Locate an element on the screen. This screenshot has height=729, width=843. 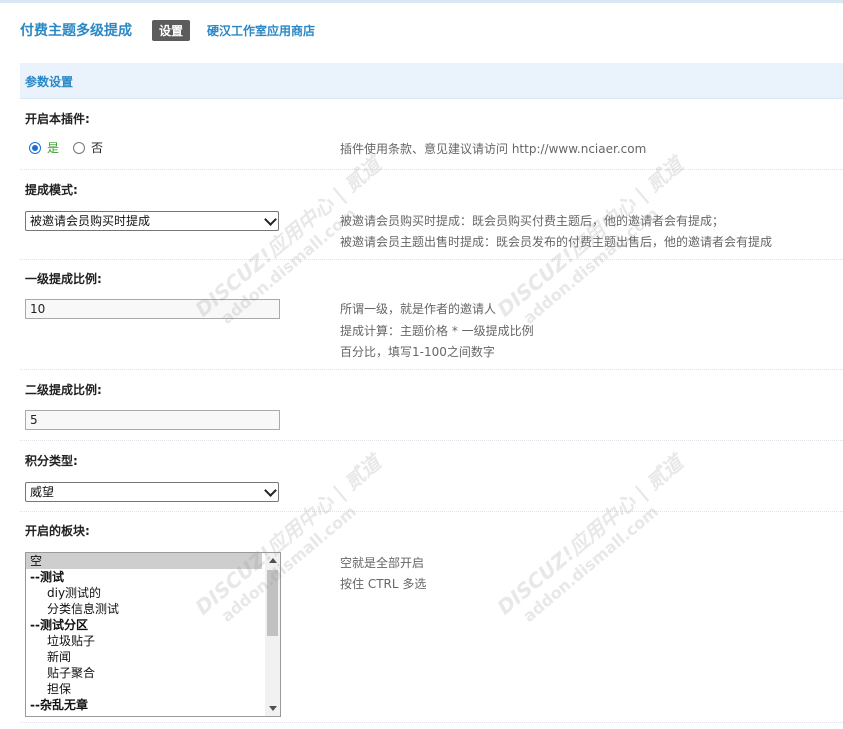
watermark: DISCUZ!应用中心 | 贰道 addon.dismall.com is located at coordinates (595, 540).